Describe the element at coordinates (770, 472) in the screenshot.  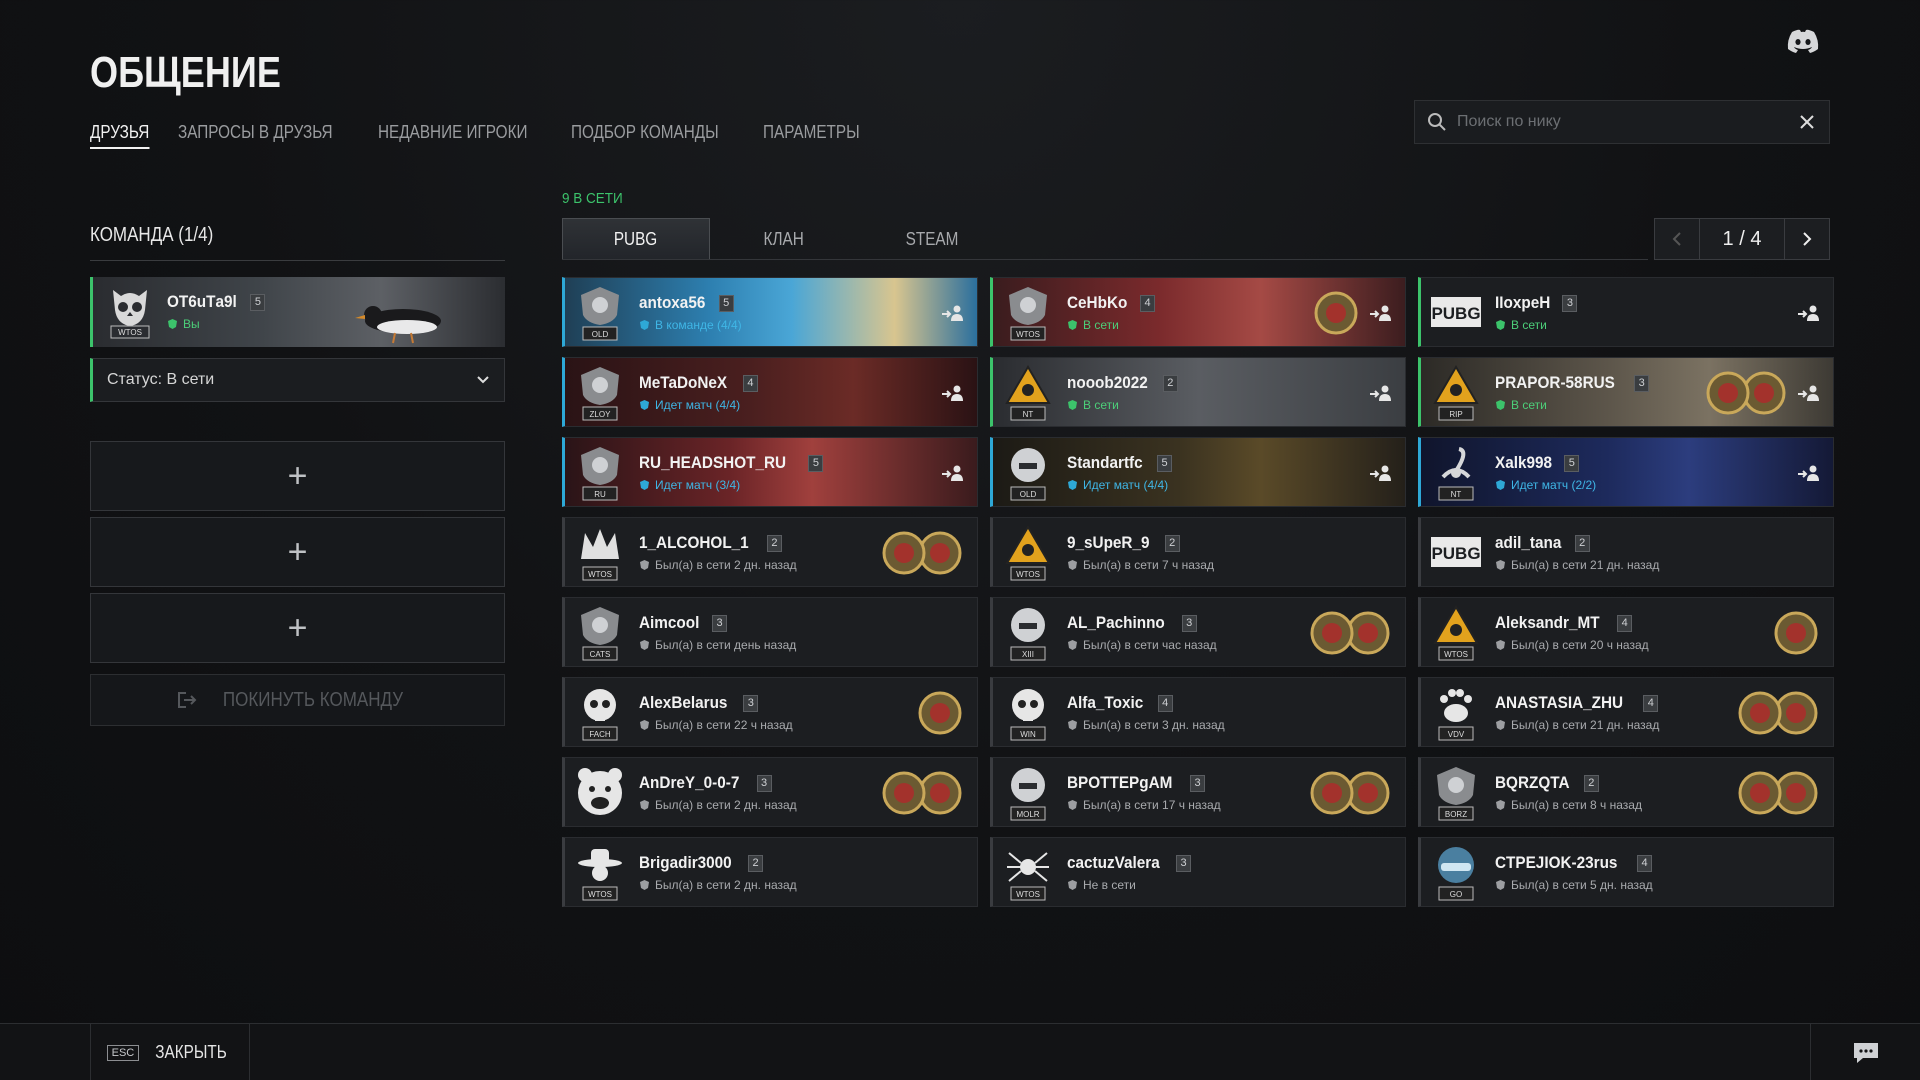
I see `friend-card: RU RU_HEADSHOT_RU 5 Идет матч (3/4)` at that location.